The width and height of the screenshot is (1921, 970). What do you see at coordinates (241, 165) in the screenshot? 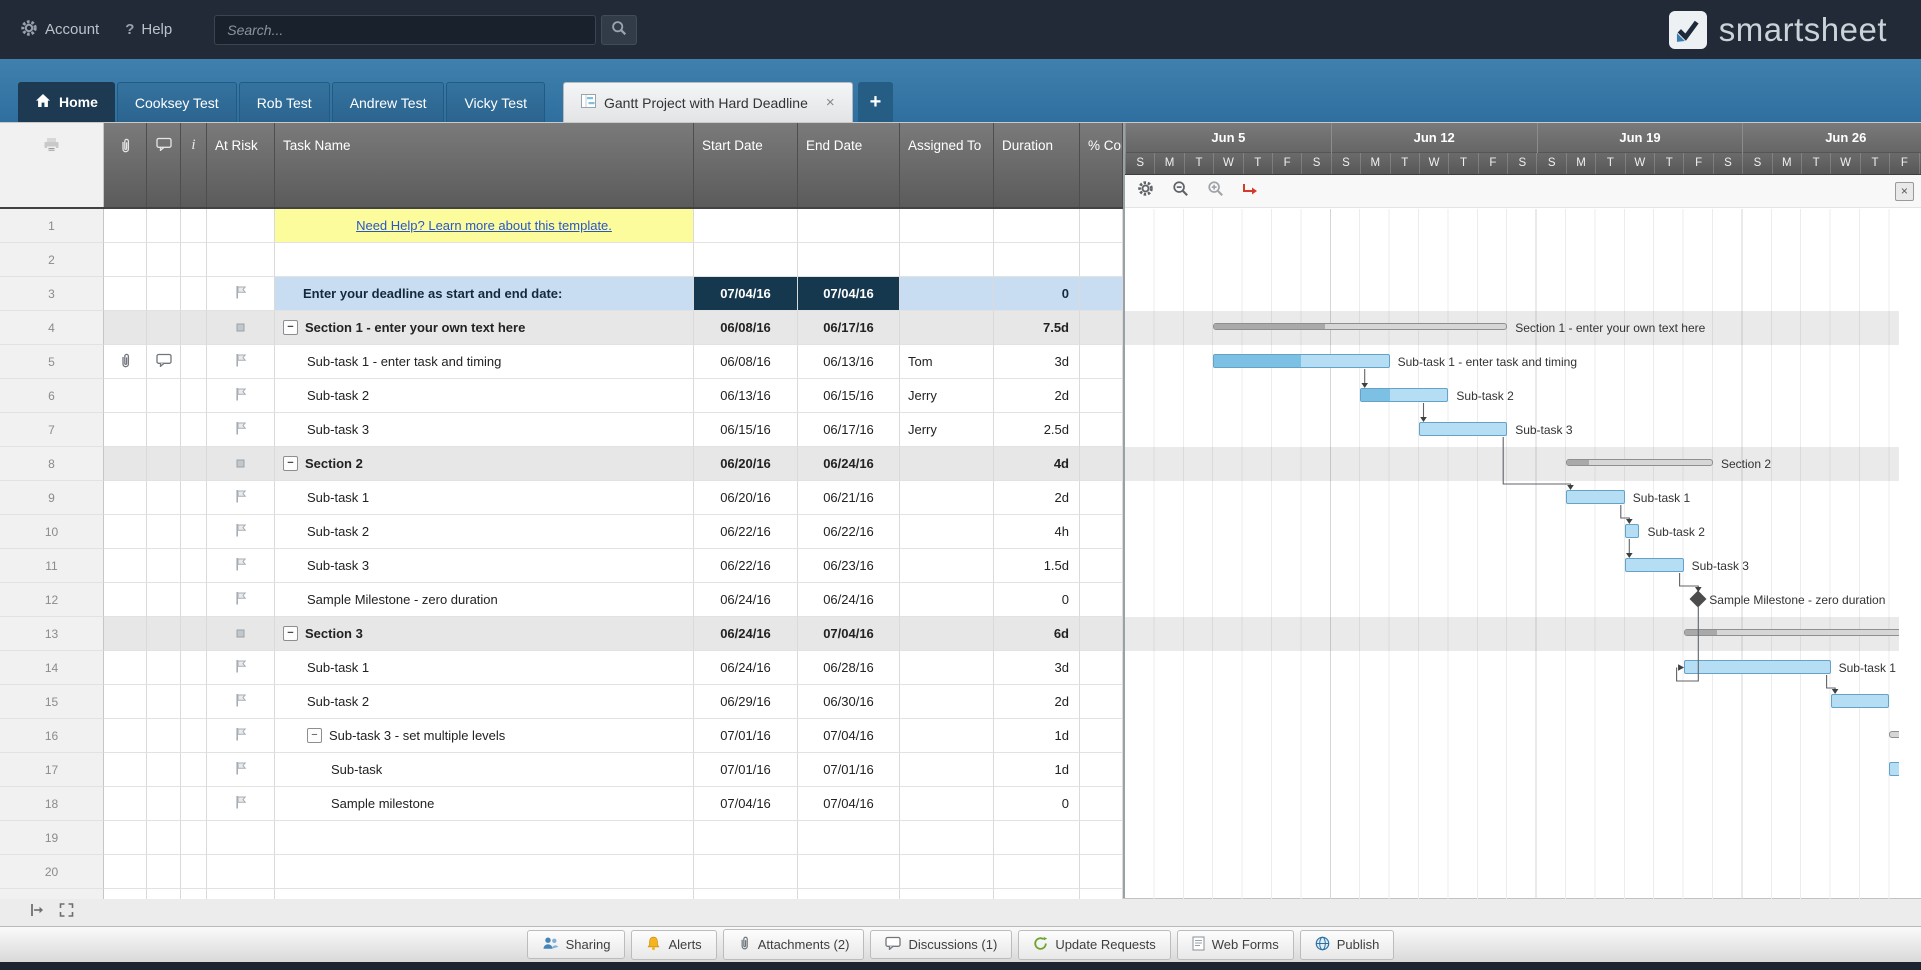
I see `at-risk-column-header: At Risk` at bounding box center [241, 165].